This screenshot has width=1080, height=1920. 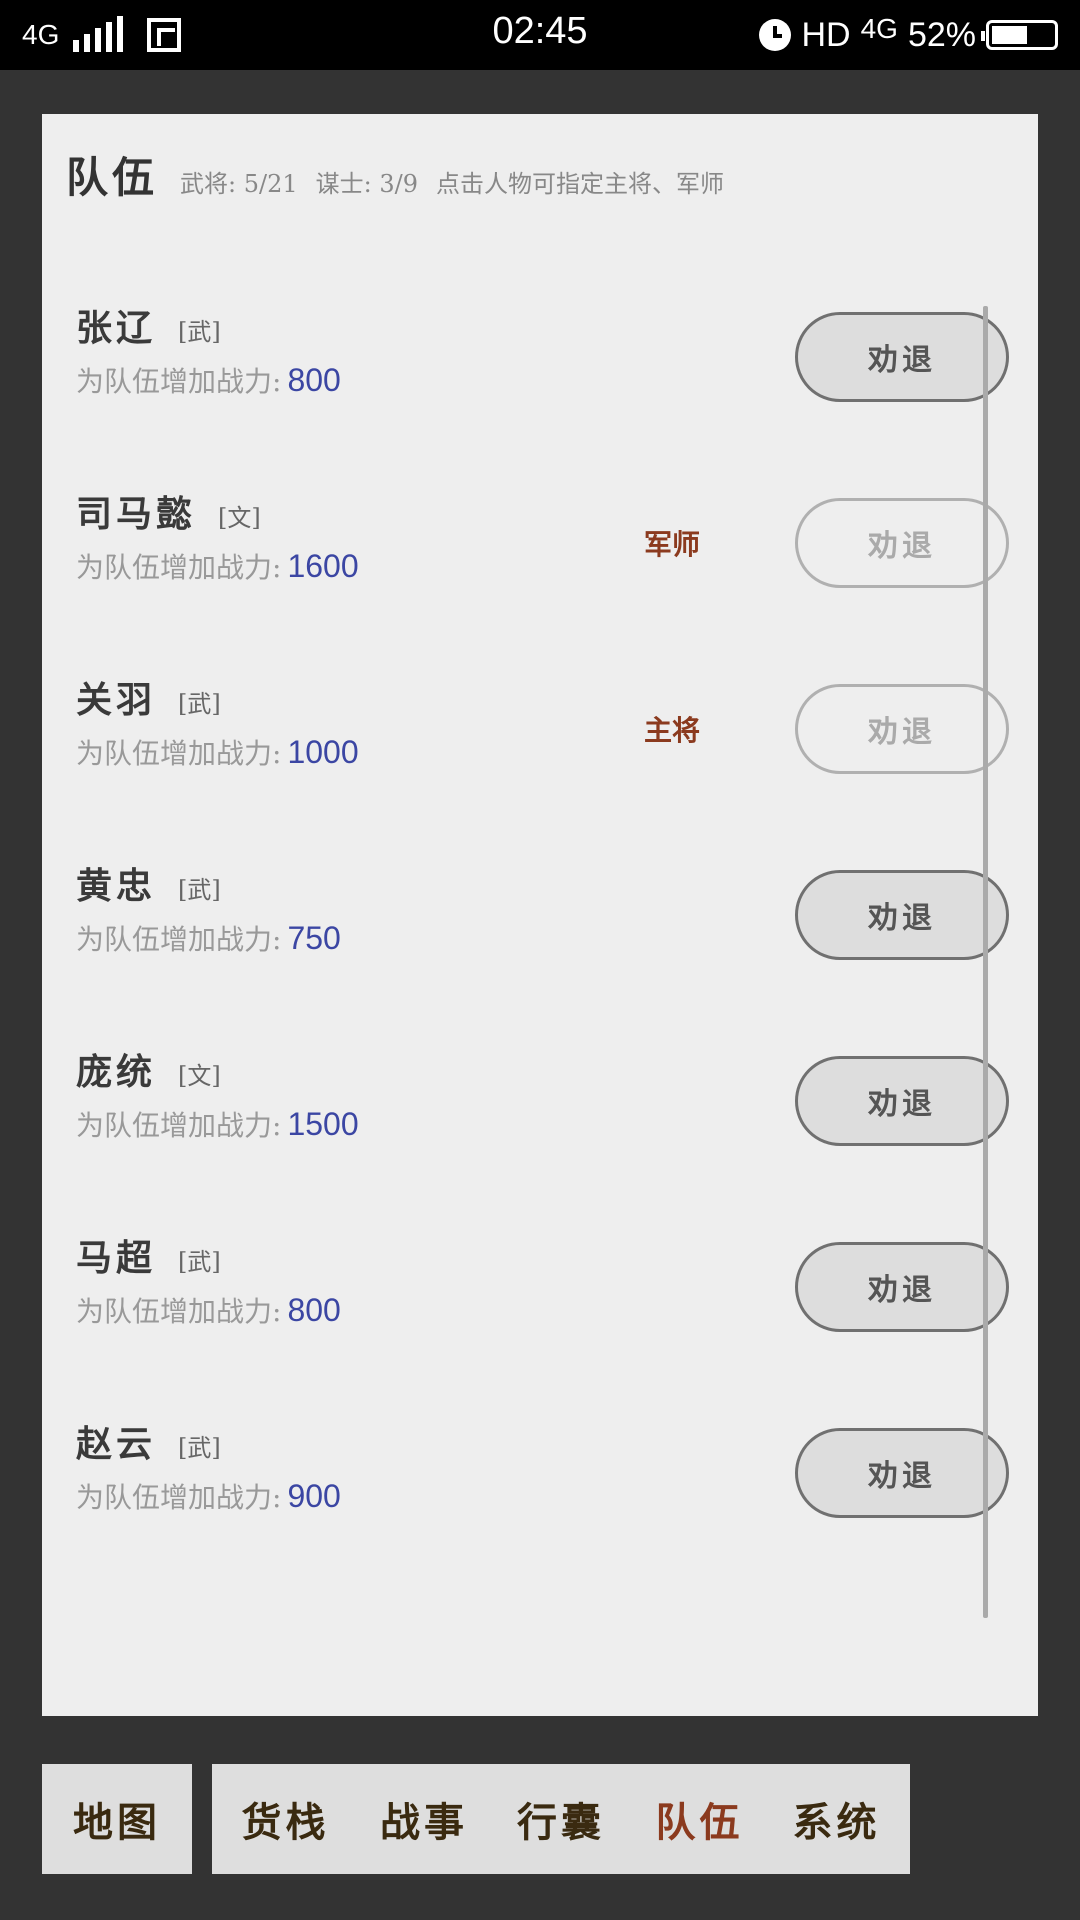 I want to click on nav-button: 队伍, so click(x=699, y=1819).